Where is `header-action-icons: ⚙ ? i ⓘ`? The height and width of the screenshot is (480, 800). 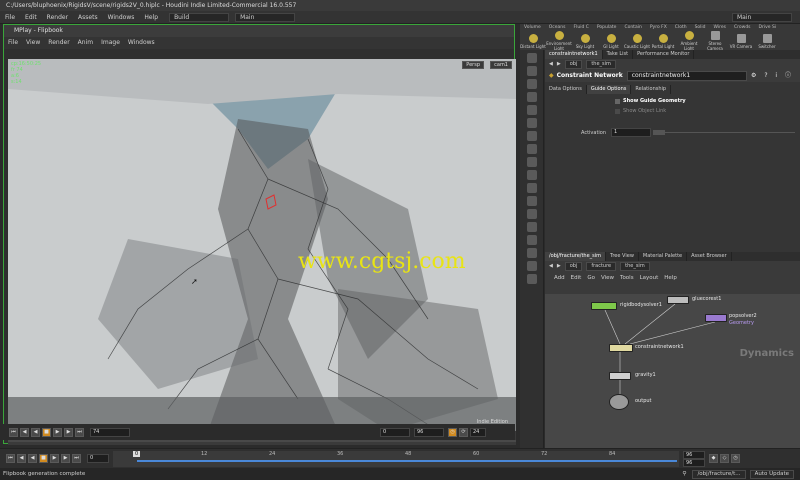
header-action-icons: ⚙ ? i ⓘ is located at coordinates (772, 76).